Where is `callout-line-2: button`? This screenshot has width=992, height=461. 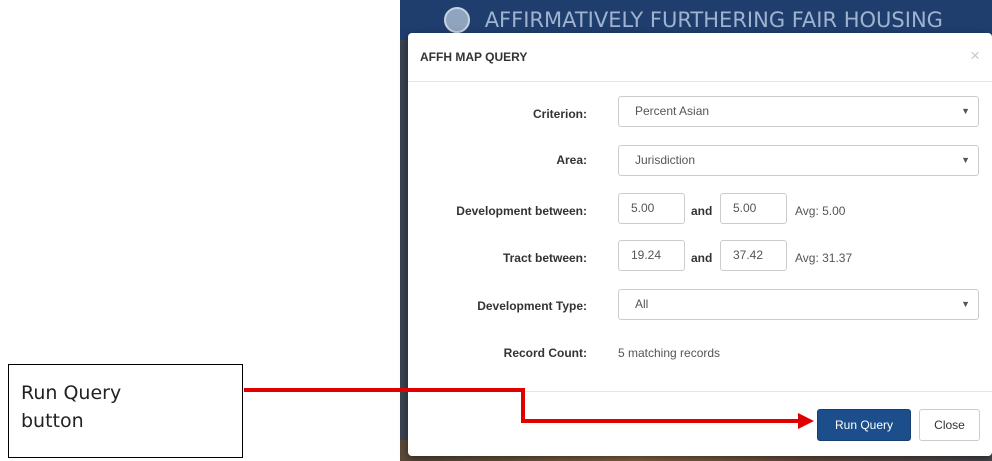 callout-line-2: button is located at coordinates (52, 421).